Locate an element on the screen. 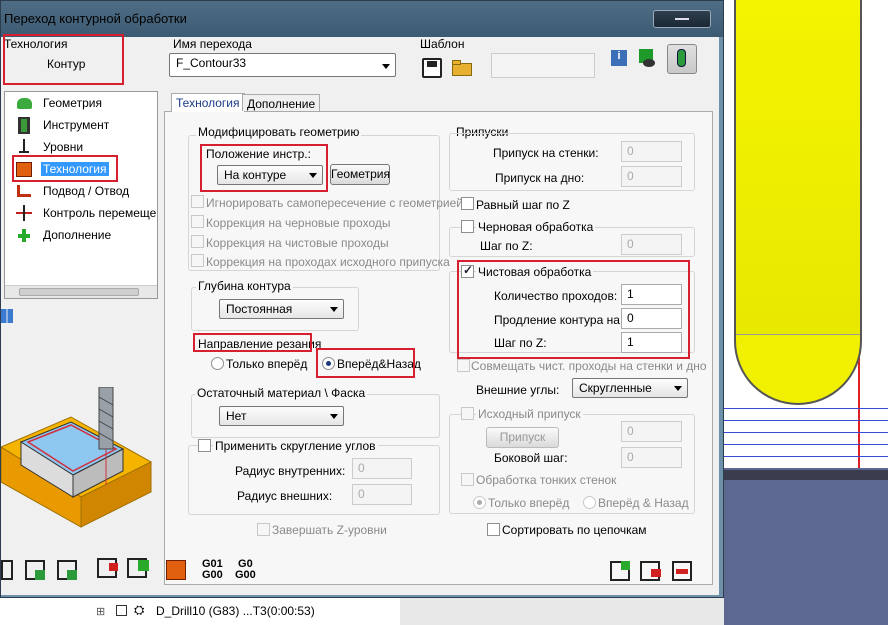 This screenshot has height=625, width=888. rest-material-select: Нет is located at coordinates (281, 416).